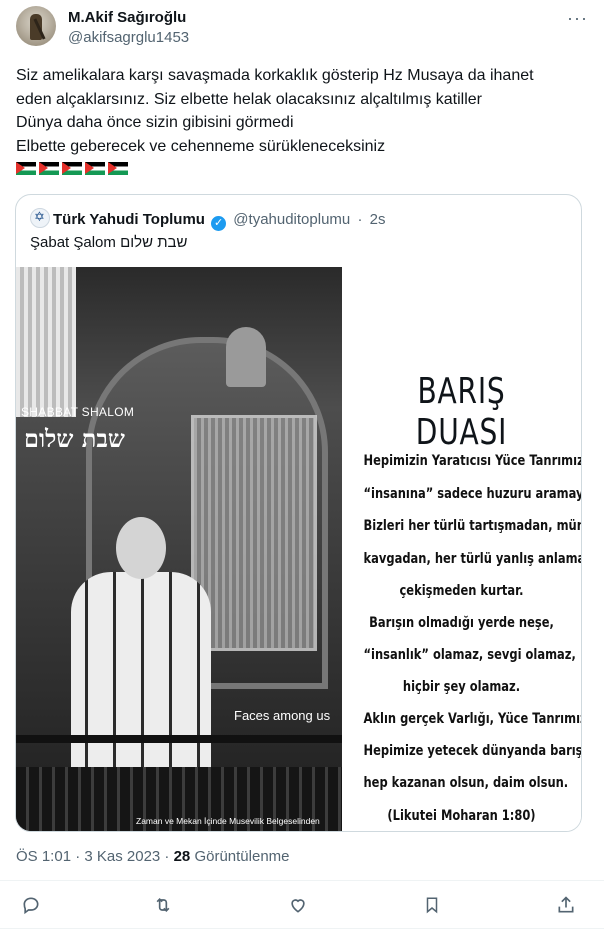 The height and width of the screenshot is (929, 604). I want to click on more-options-icon: ···, so click(577, 18).